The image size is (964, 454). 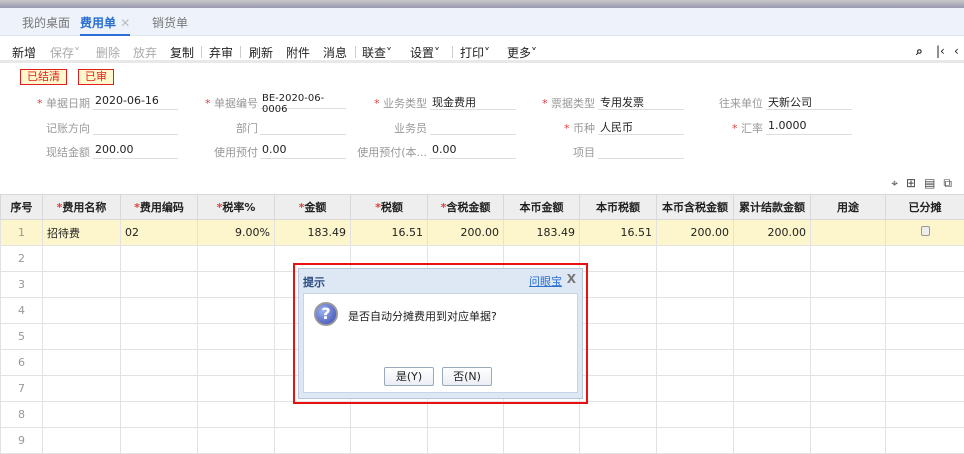 I want to click on print-button: 打印˅, so click(x=475, y=52).